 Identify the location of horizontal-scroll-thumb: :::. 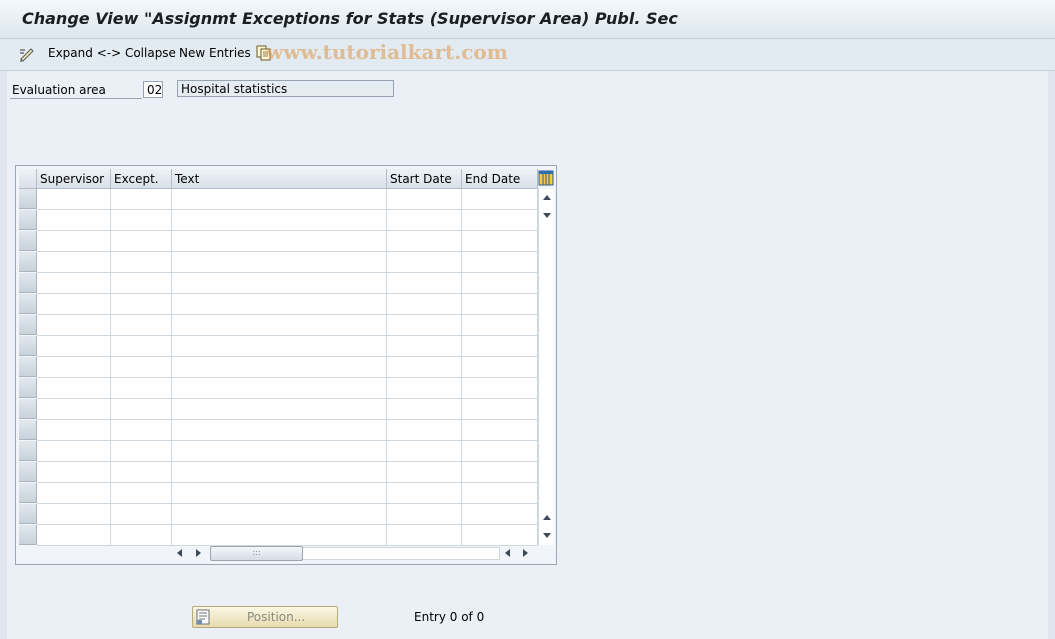
(256, 553).